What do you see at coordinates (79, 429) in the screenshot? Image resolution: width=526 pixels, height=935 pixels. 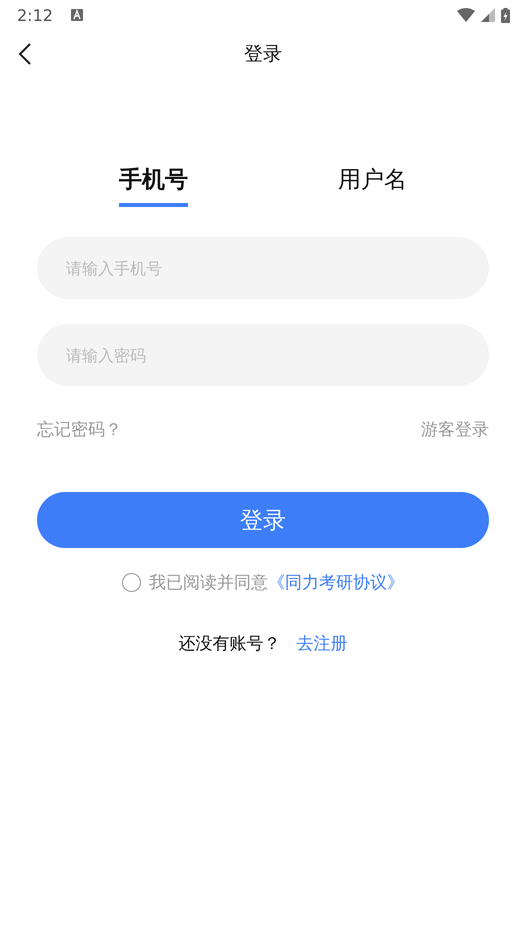 I see `forgot-password-link: 忘记密码？` at bounding box center [79, 429].